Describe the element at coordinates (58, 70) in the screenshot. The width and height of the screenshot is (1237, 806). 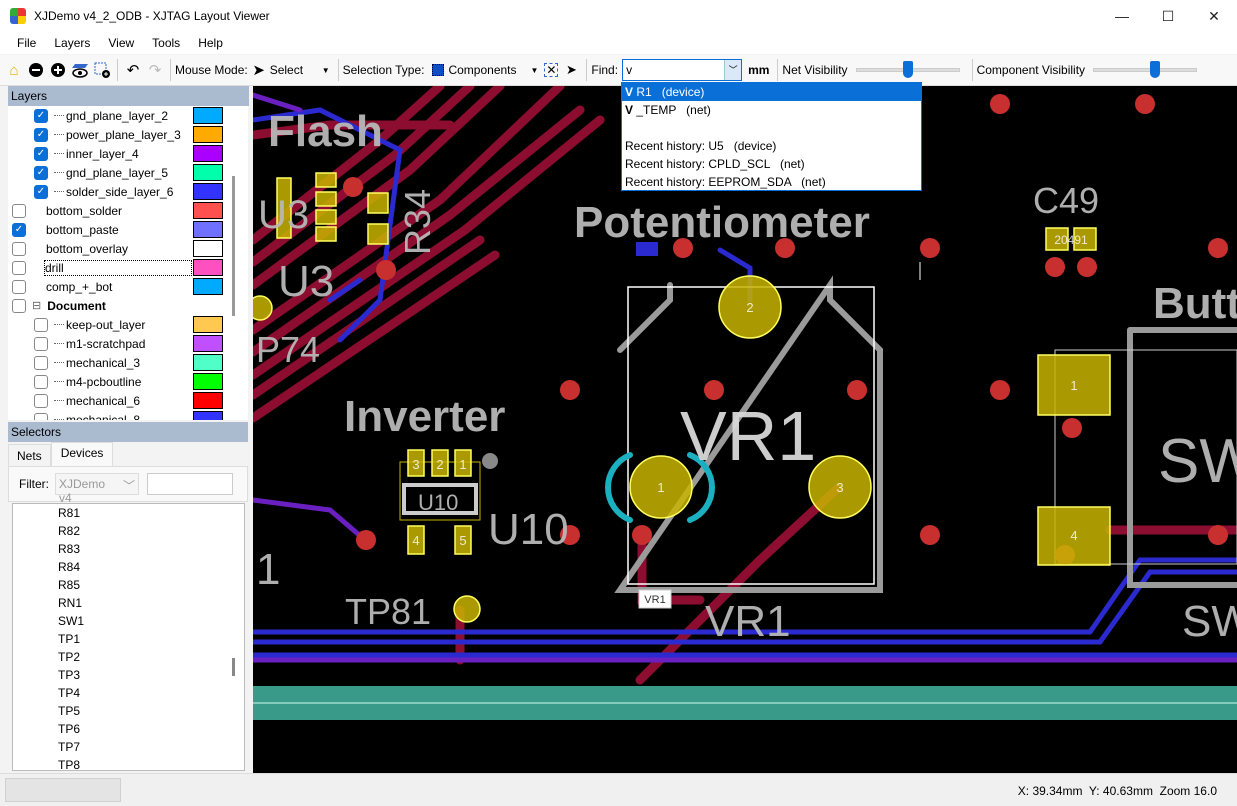
I see `zoom-in-icon` at that location.